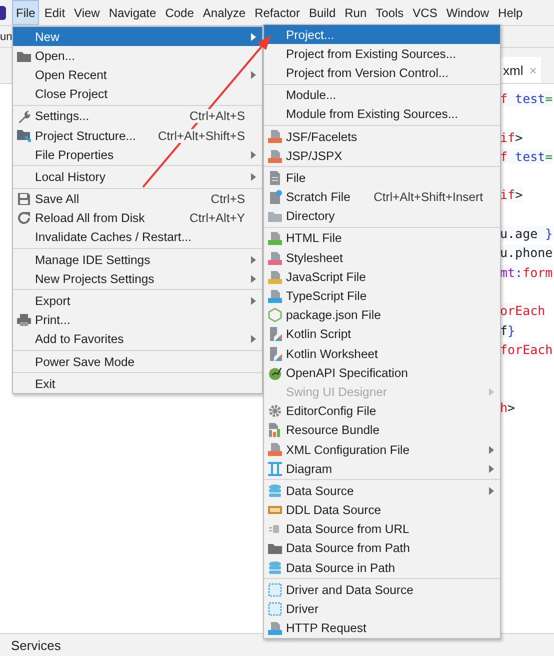  What do you see at coordinates (382, 136) in the screenshot?
I see `menu-item: JSF/Facelets` at bounding box center [382, 136].